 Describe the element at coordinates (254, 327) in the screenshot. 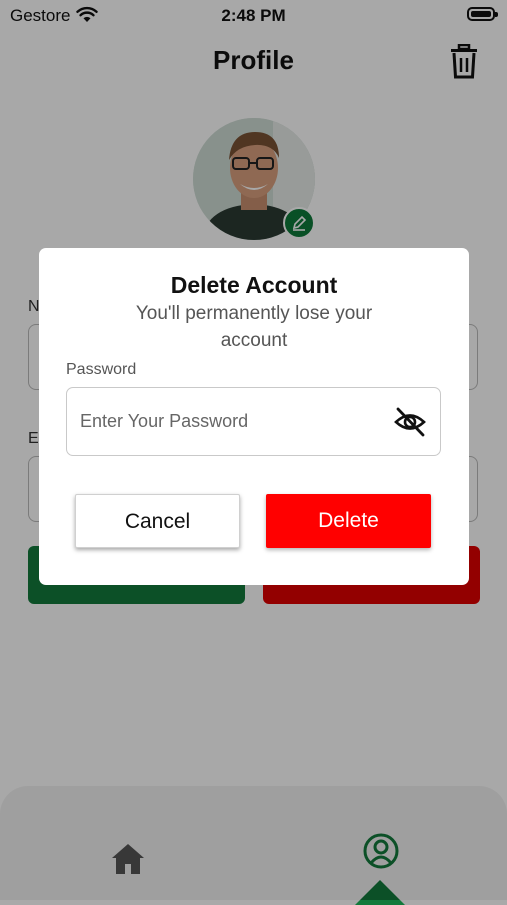

I see `dialog-subtitle: You'll permanently lose your account` at that location.